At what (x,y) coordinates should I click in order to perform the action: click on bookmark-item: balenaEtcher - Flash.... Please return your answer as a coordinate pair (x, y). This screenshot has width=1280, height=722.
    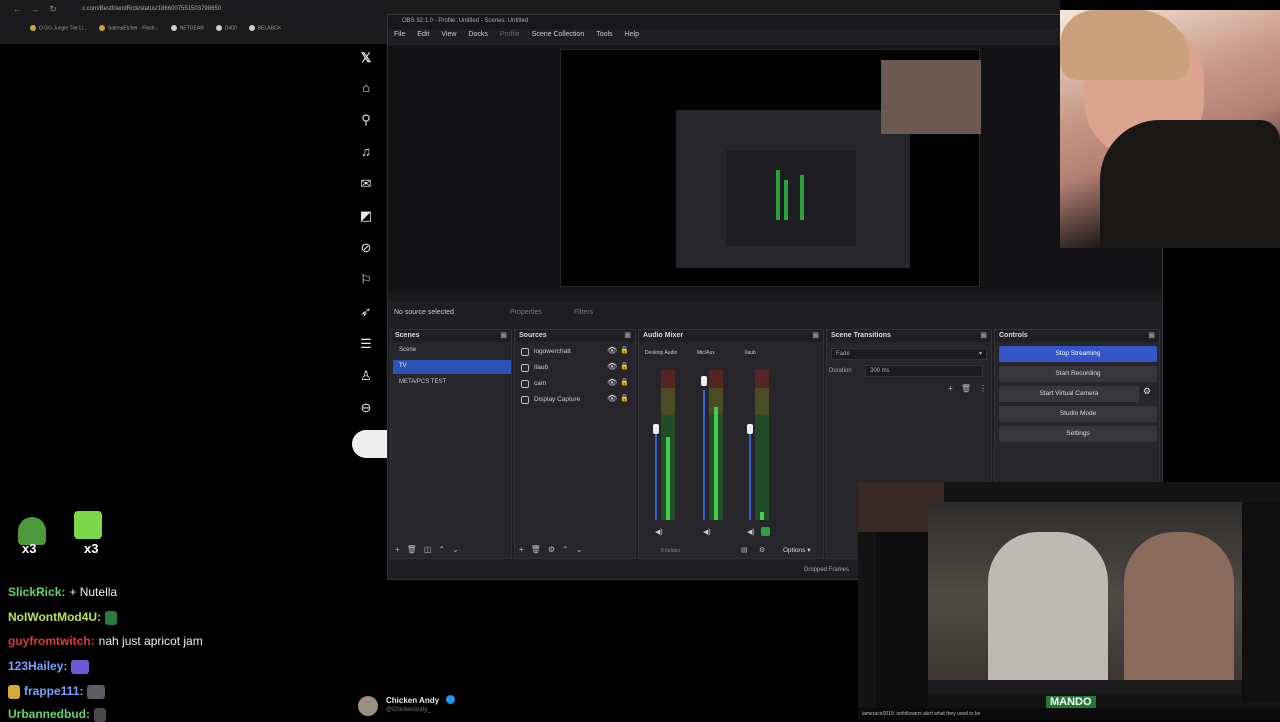
    Looking at the image, I should click on (129, 27).